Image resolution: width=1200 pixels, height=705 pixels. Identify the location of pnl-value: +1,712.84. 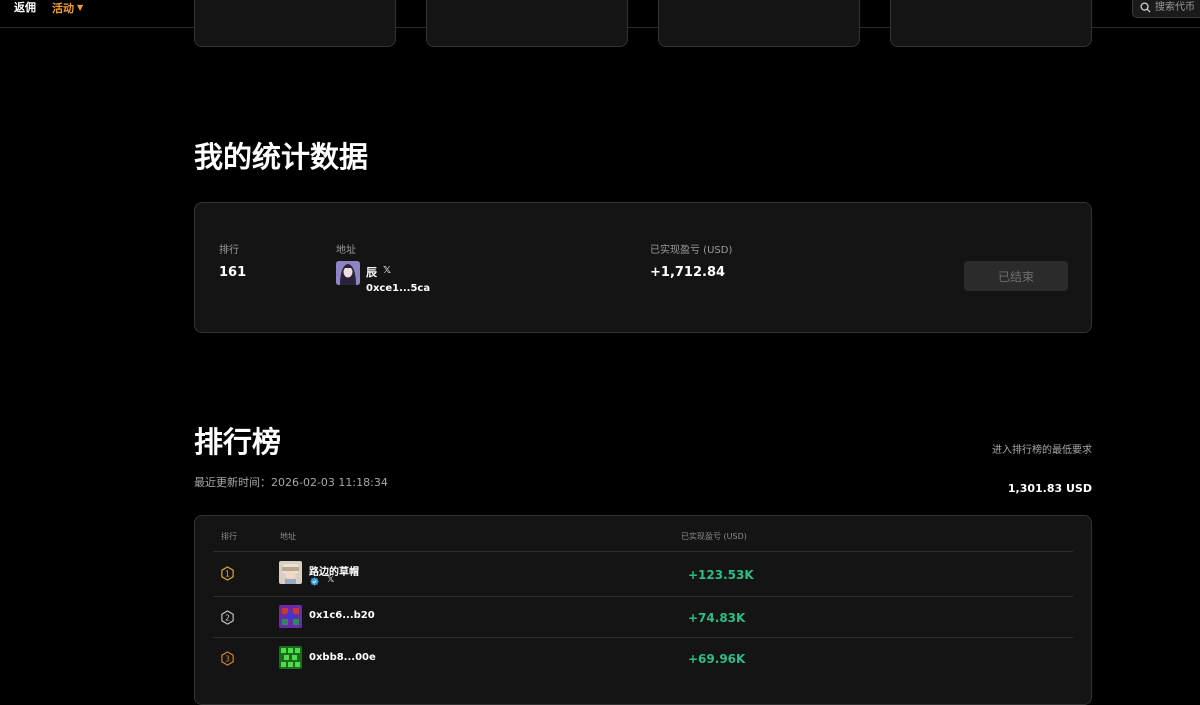
(688, 272).